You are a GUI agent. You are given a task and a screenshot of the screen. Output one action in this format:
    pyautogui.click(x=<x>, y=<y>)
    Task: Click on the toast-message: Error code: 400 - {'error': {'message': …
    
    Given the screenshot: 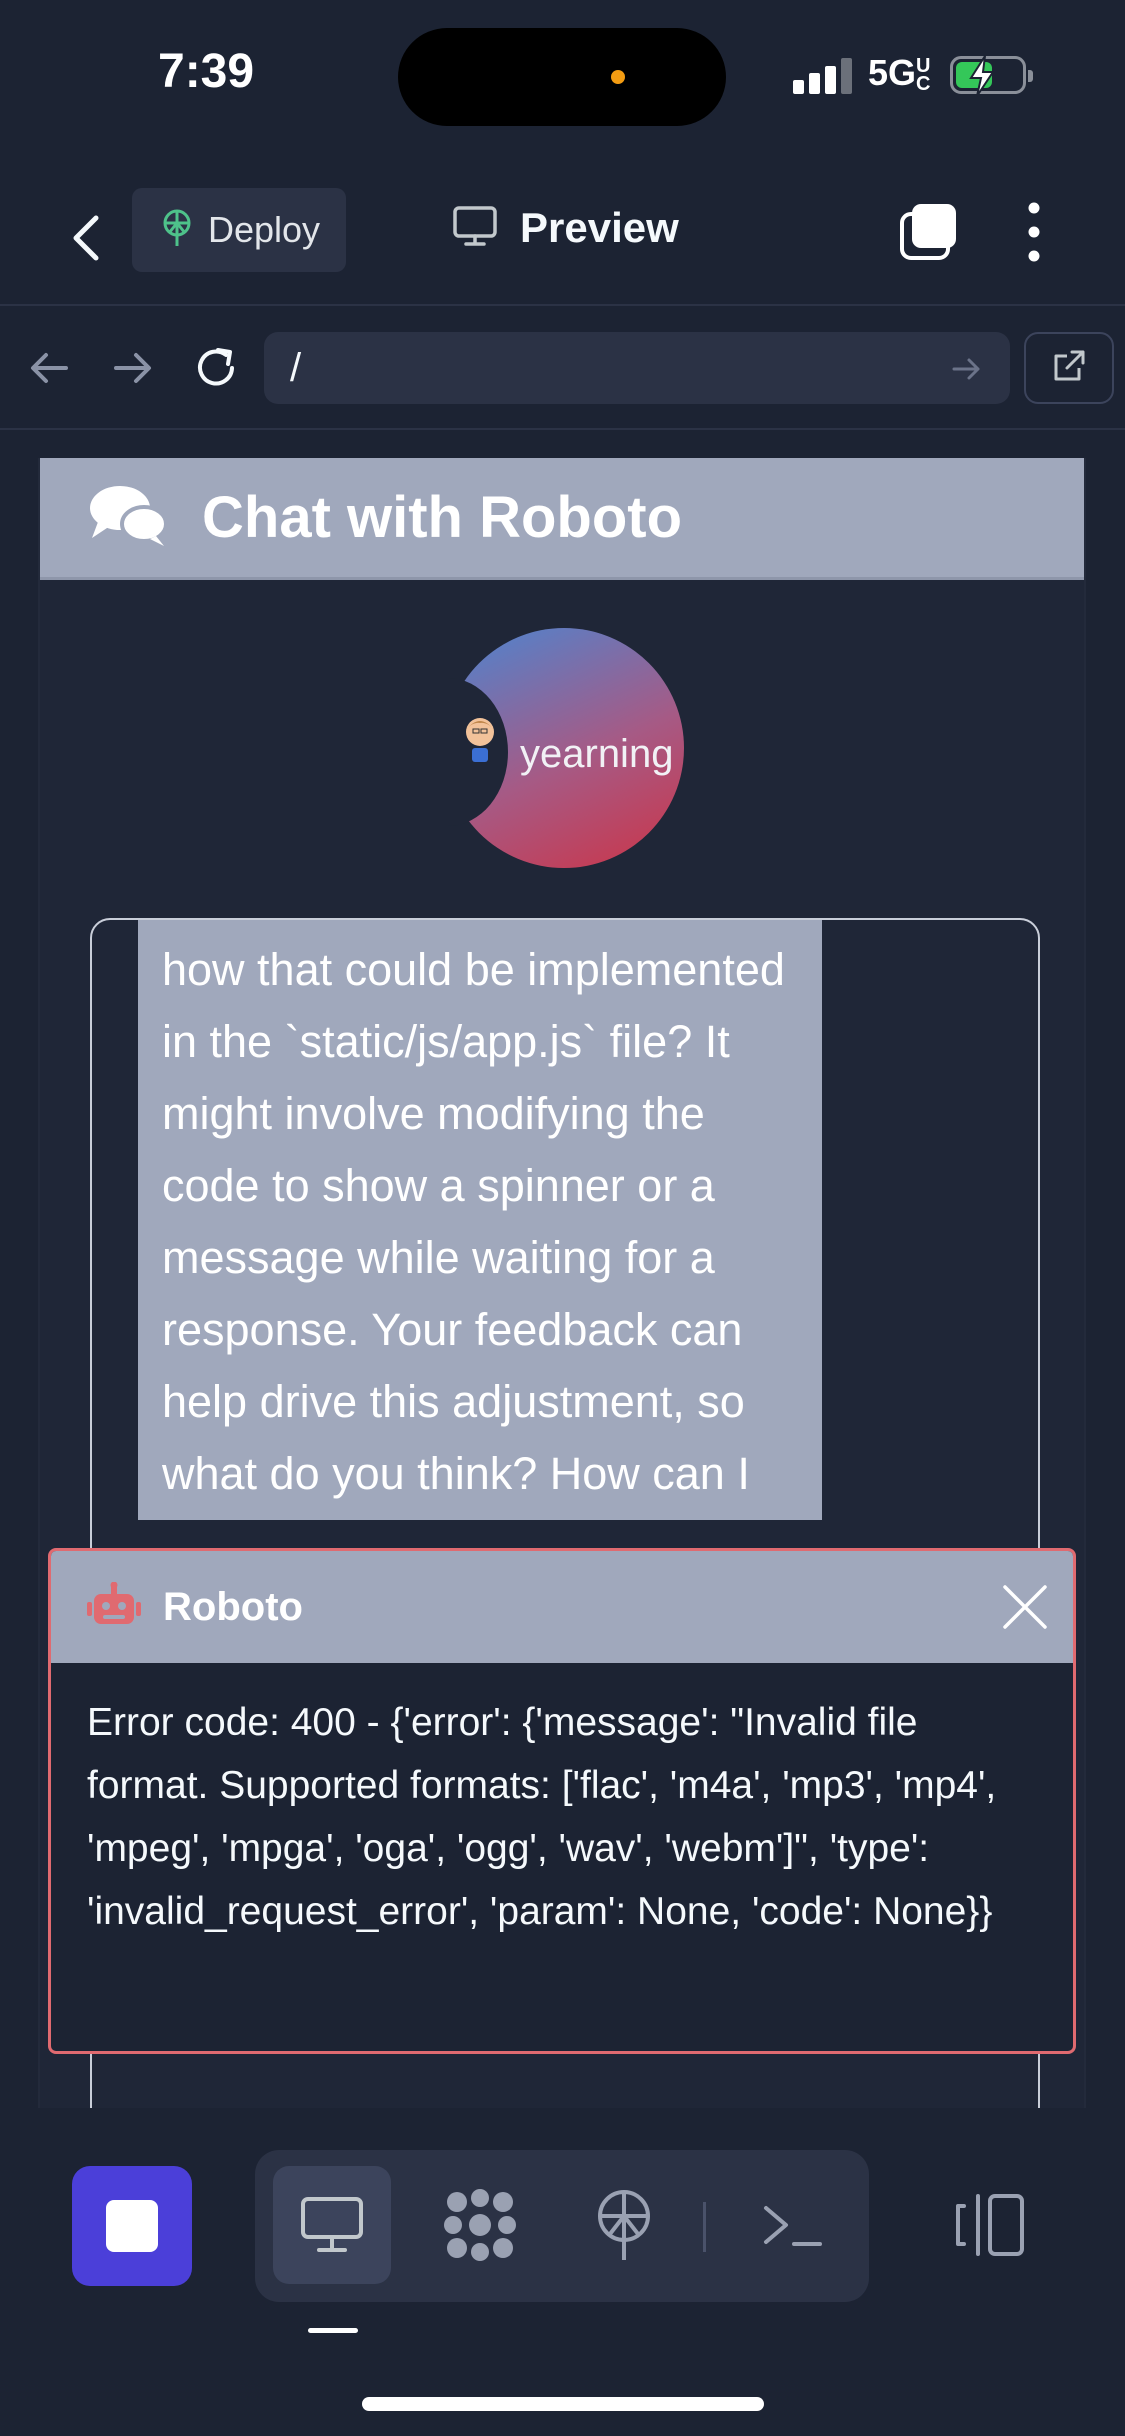 What is the action you would take?
    pyautogui.click(x=542, y=1817)
    